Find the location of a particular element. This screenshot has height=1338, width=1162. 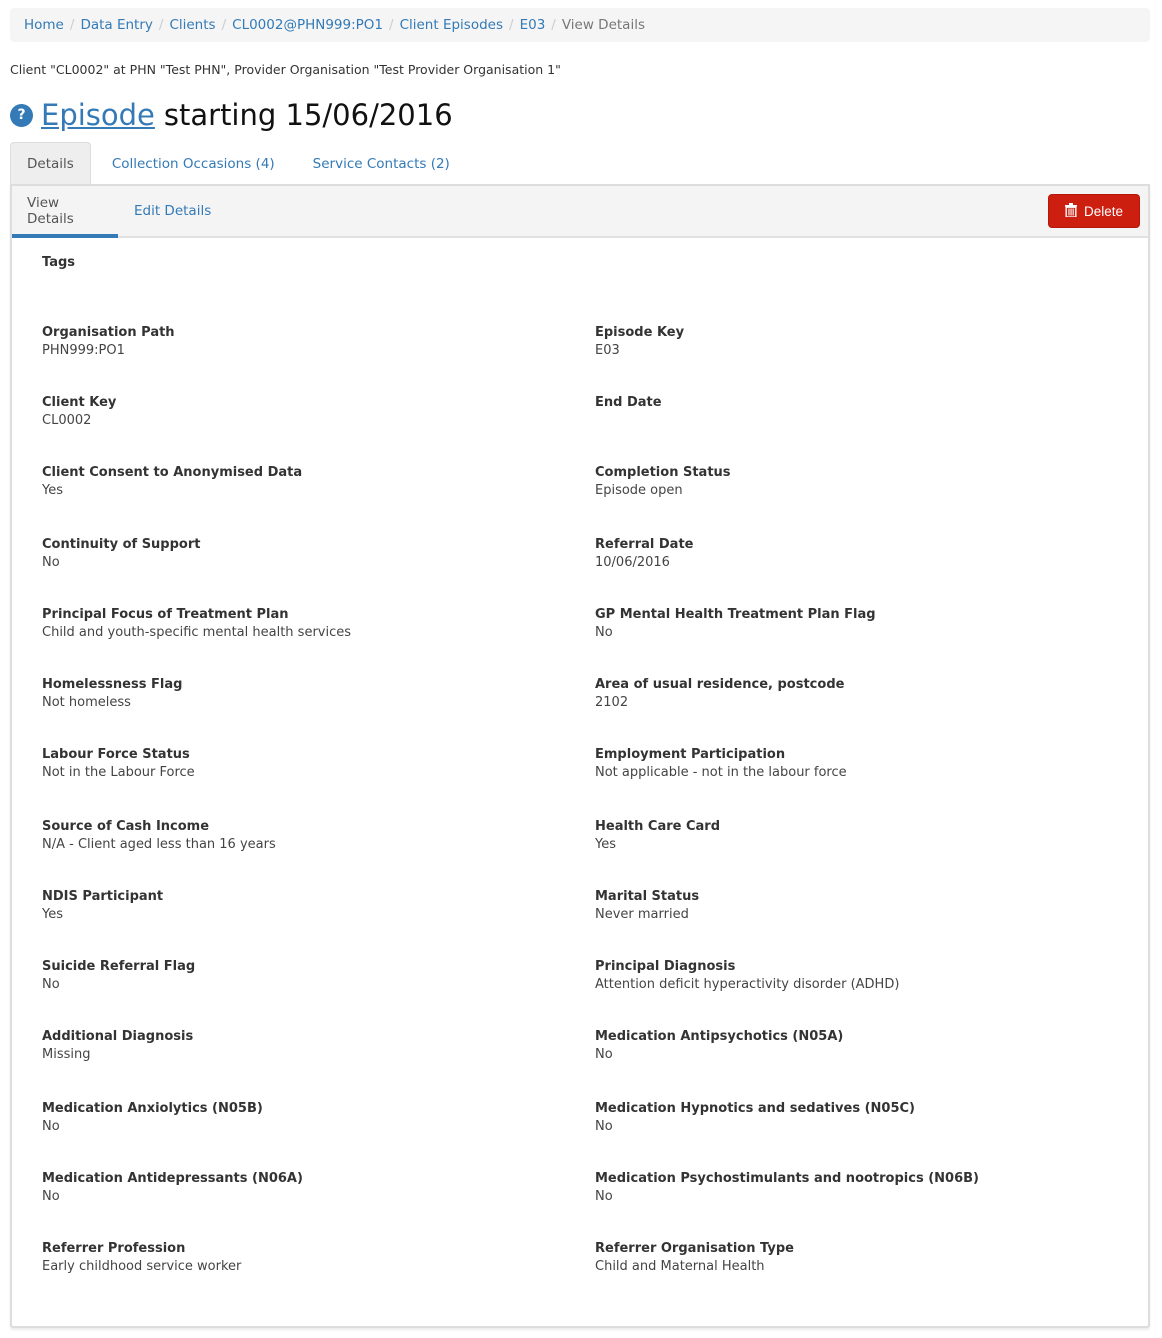

field-label: Medication Antidepressants (N06A) is located at coordinates (172, 1178).